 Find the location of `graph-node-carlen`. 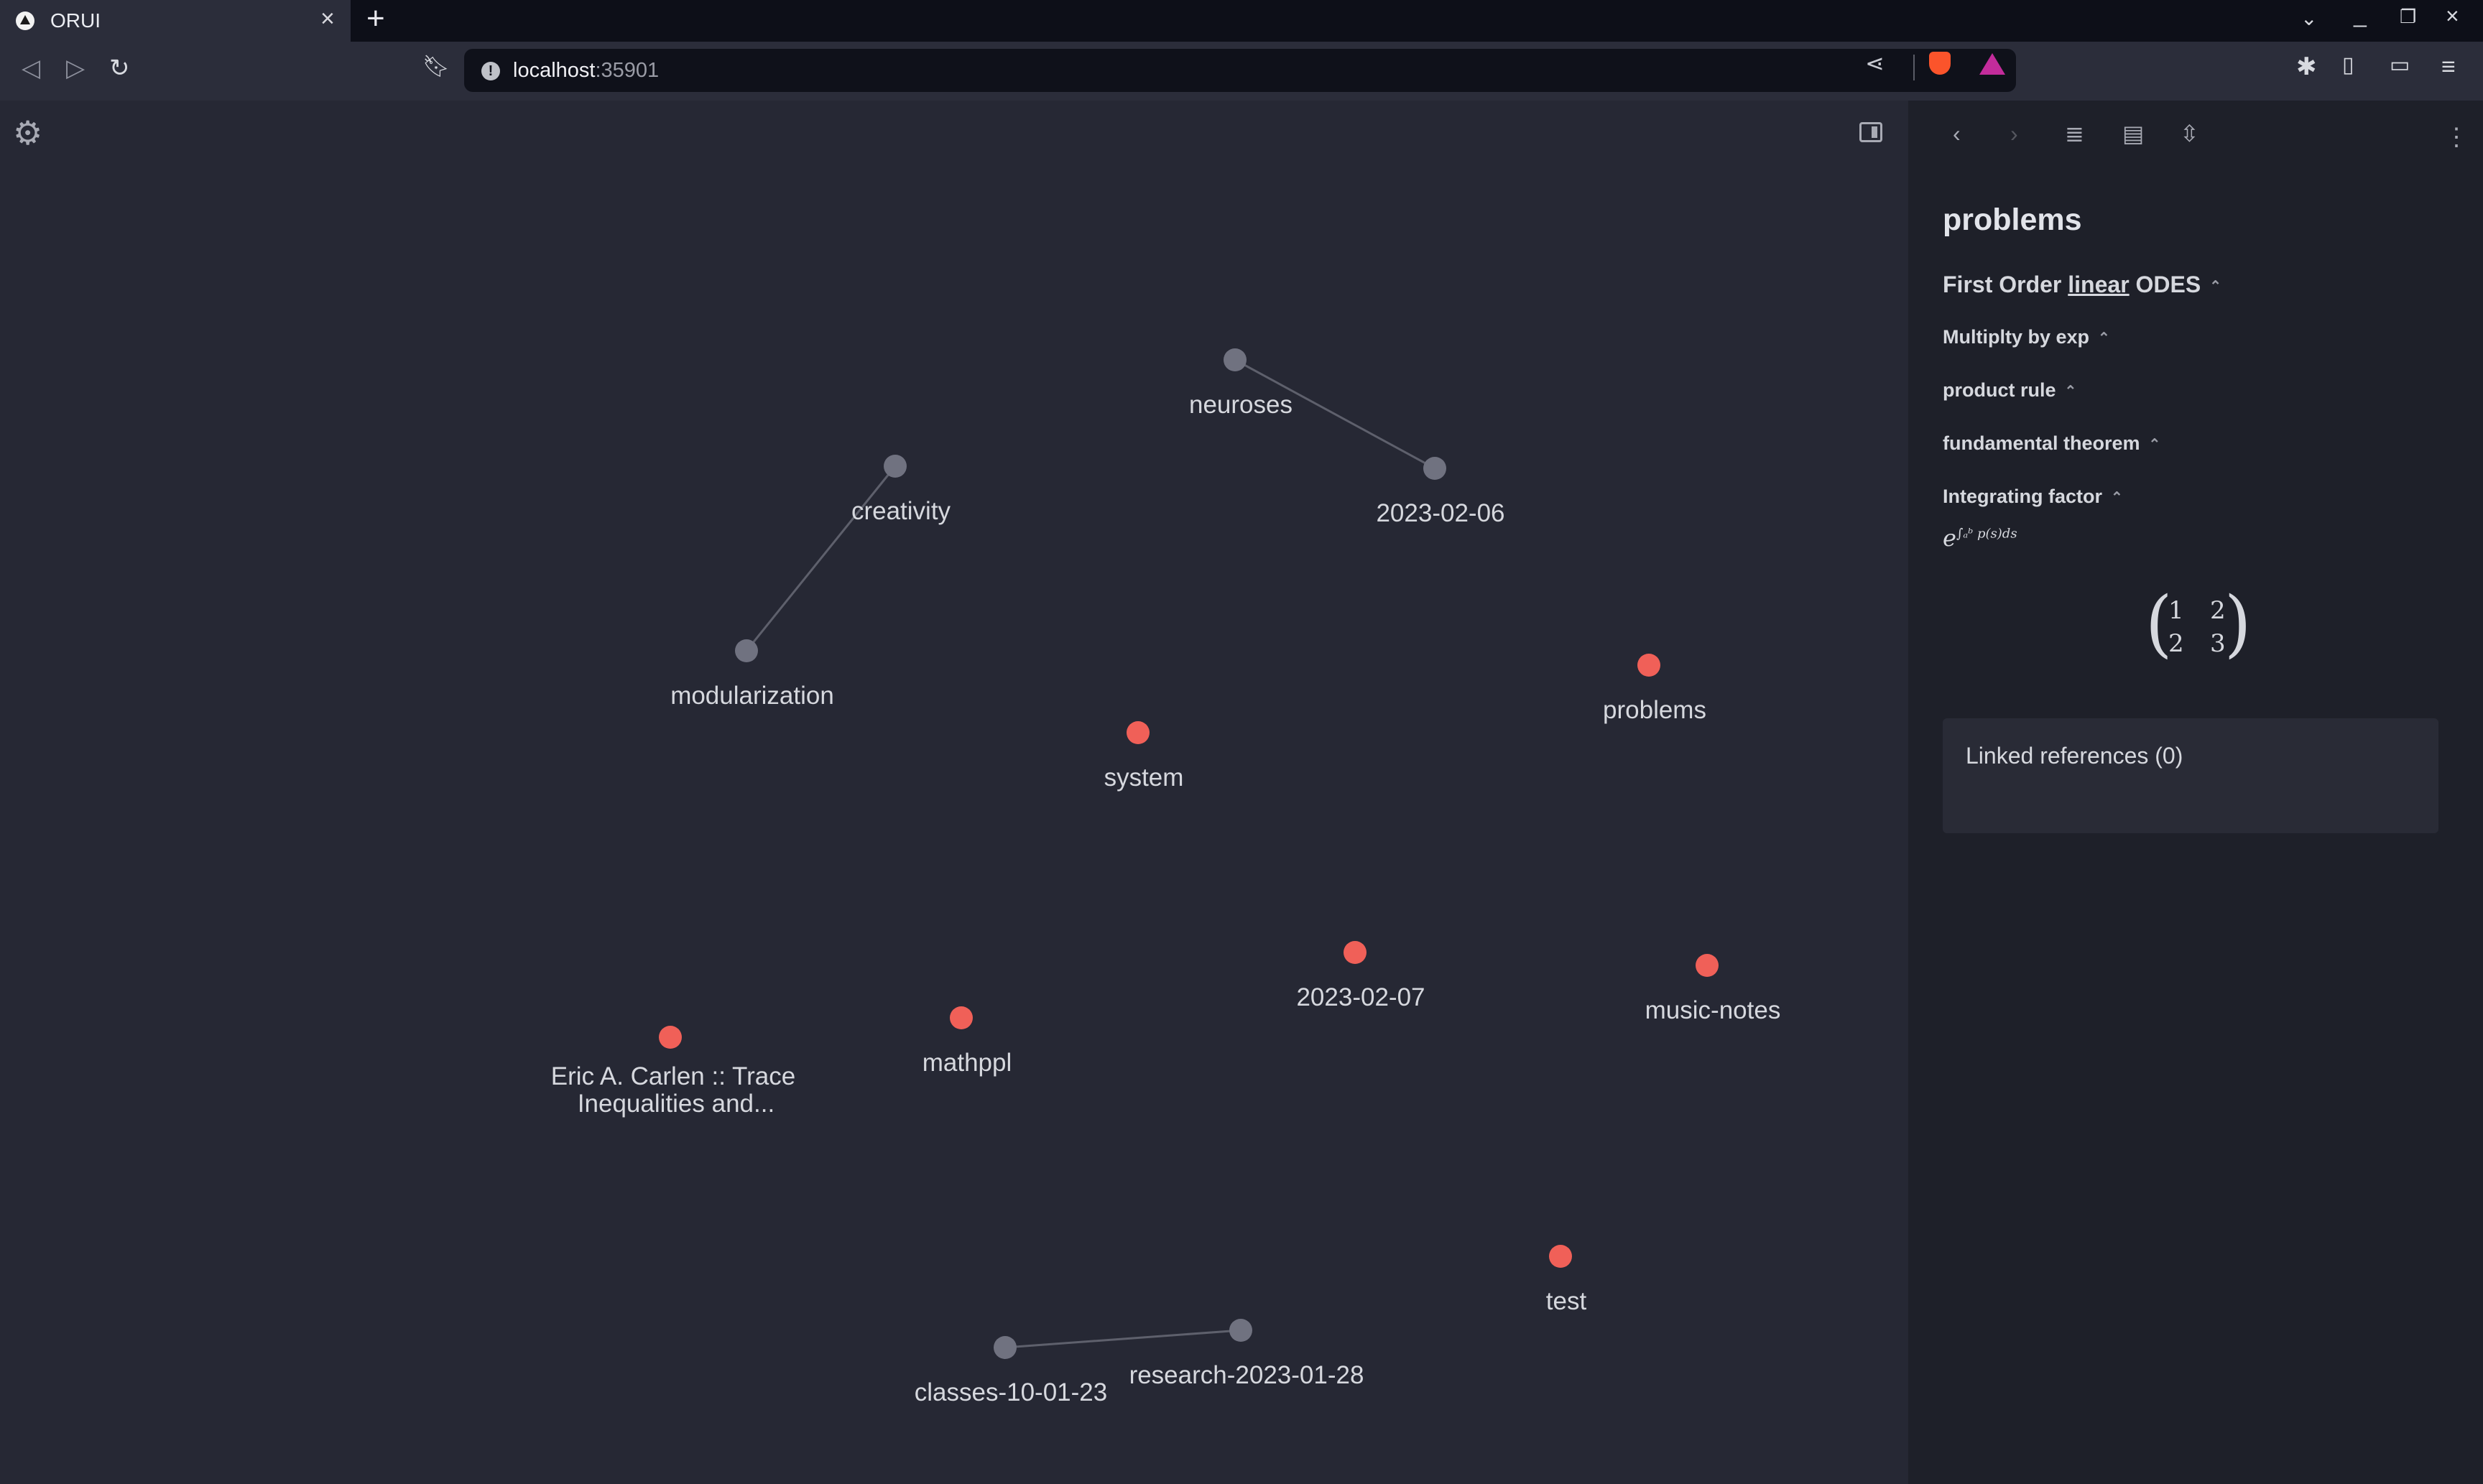

graph-node-carlen is located at coordinates (670, 1037).